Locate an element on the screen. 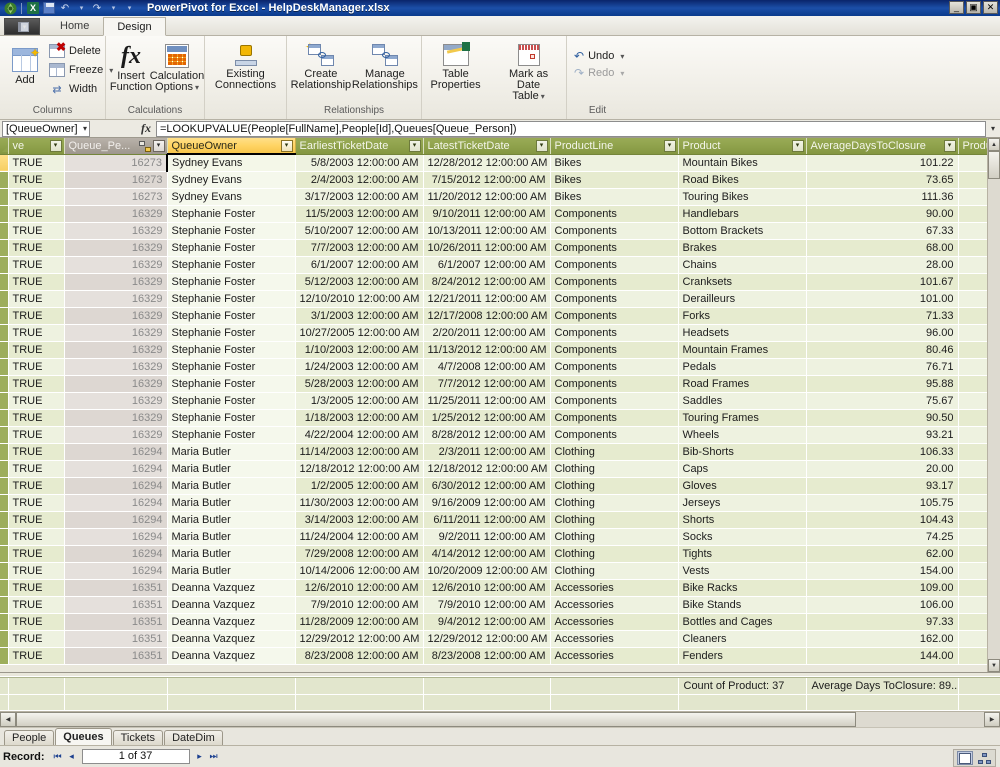 This screenshot has width=1000, height=767. cell-queue_person: 16329 is located at coordinates (116, 248).